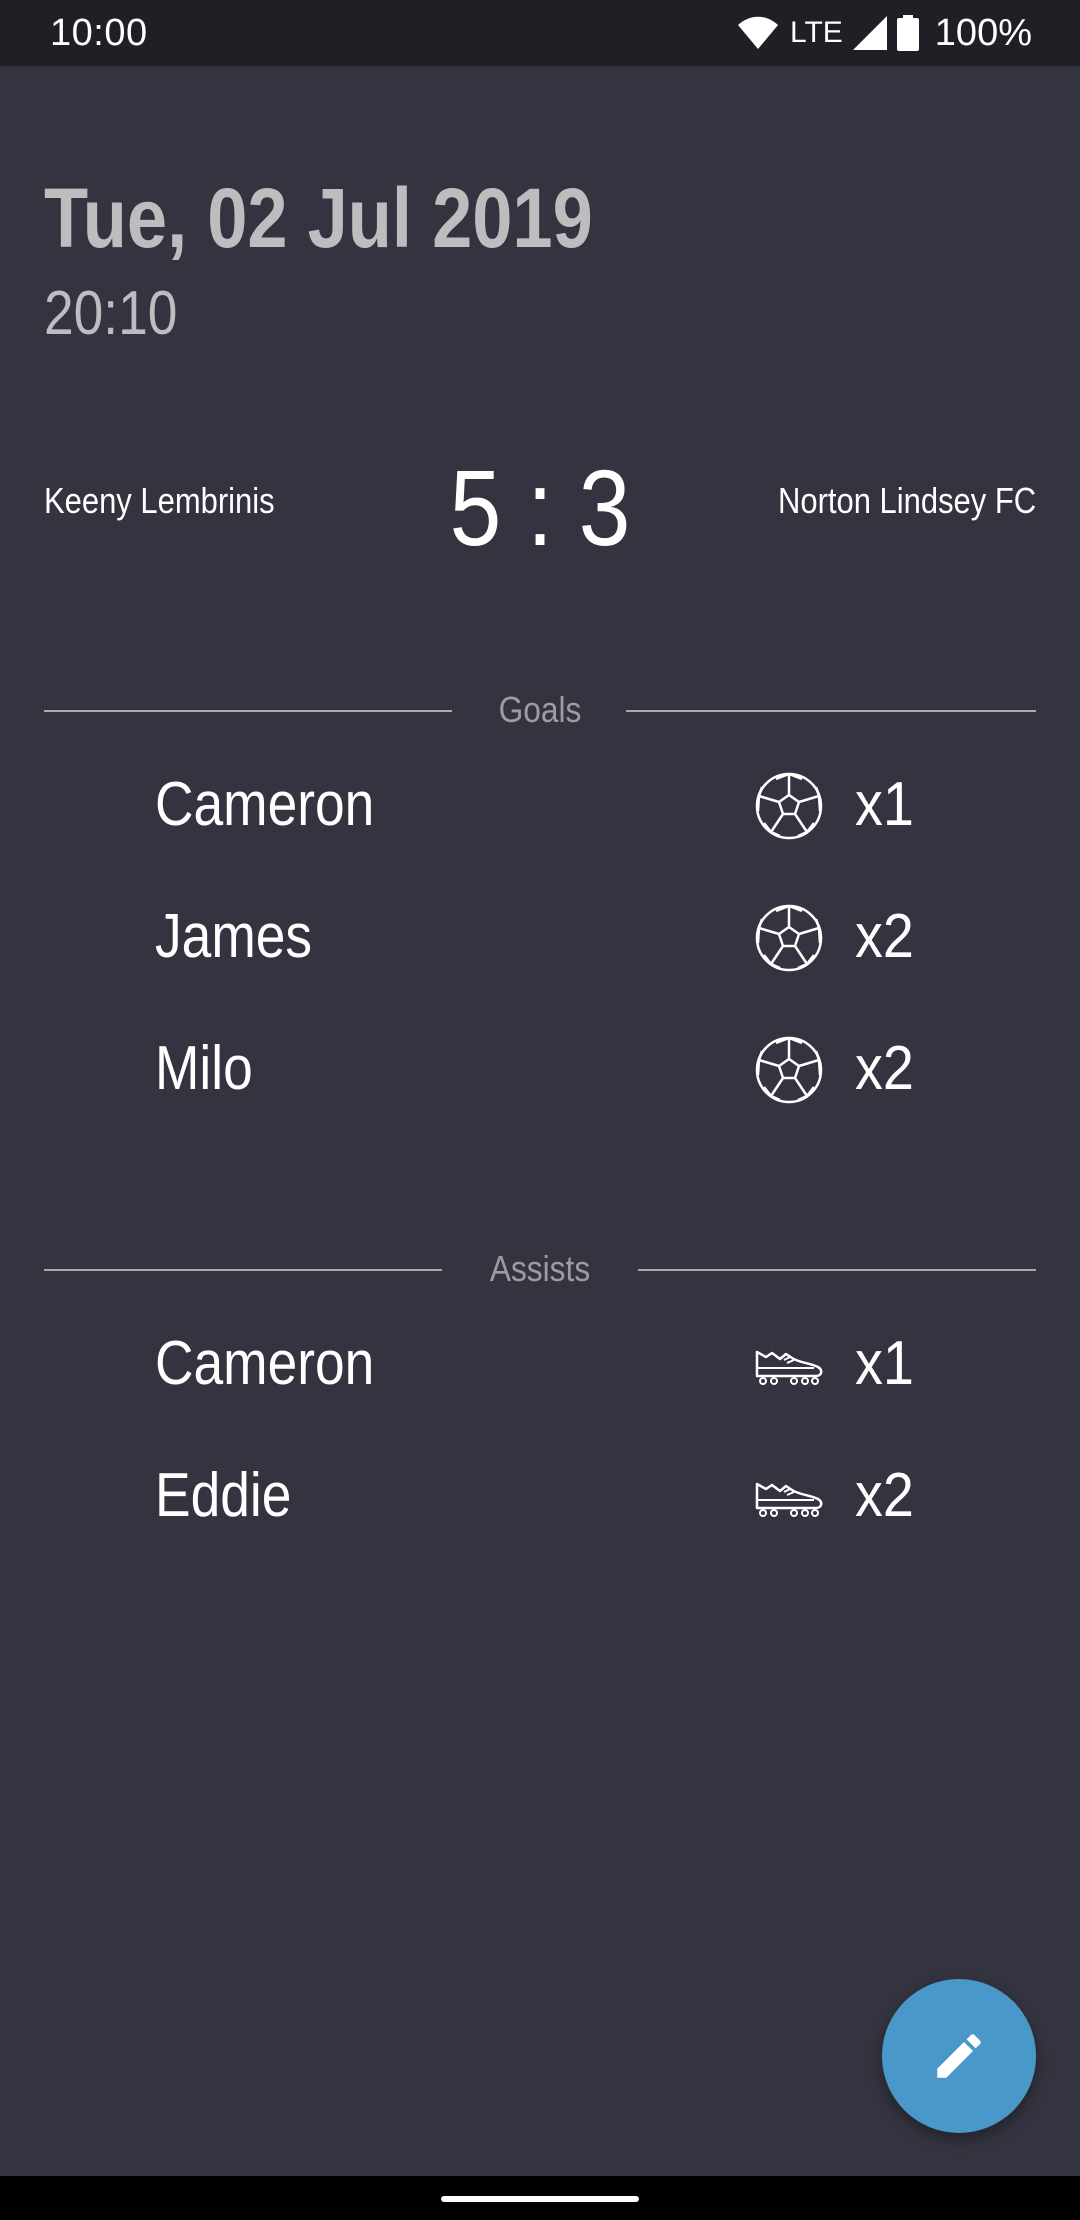 Image resolution: width=1080 pixels, height=2220 pixels. I want to click on assist-count: x1, so click(884, 1363).